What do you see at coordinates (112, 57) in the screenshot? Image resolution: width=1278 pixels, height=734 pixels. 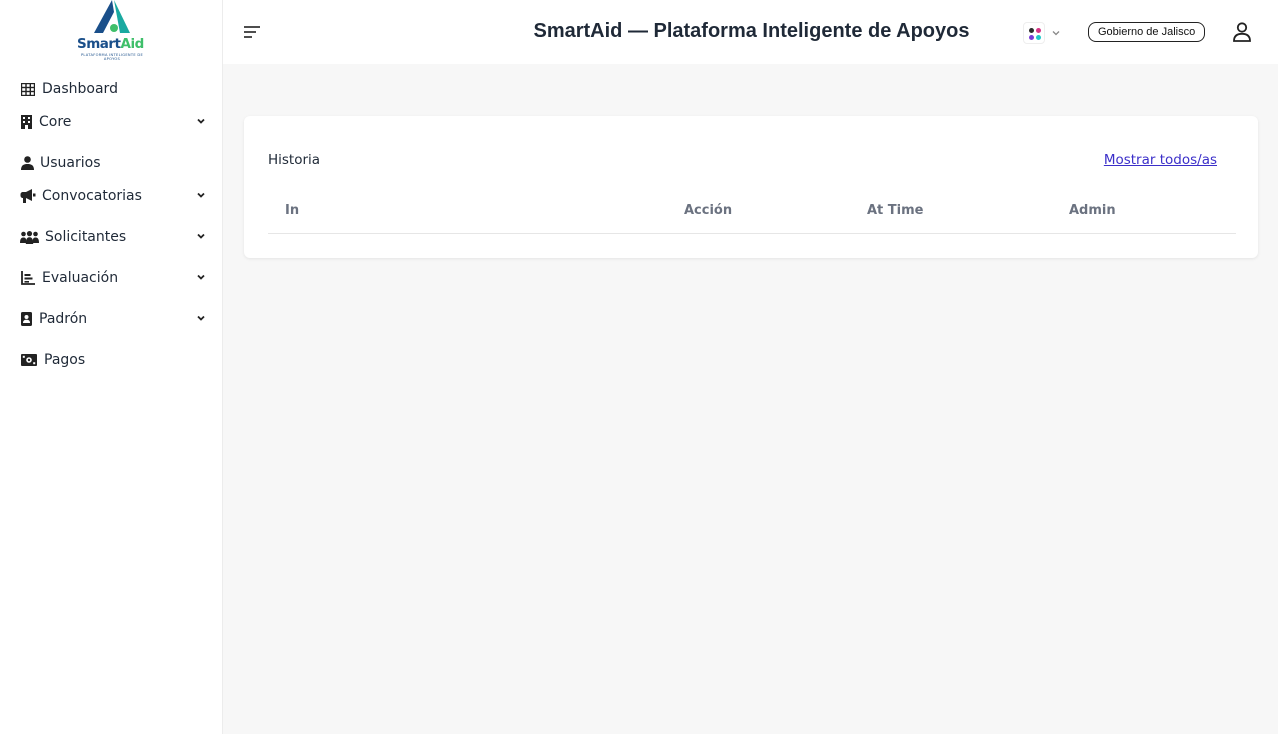 I see `brand-tagline: PLATAFORMA INTELIGENTE DE APOYOS` at bounding box center [112, 57].